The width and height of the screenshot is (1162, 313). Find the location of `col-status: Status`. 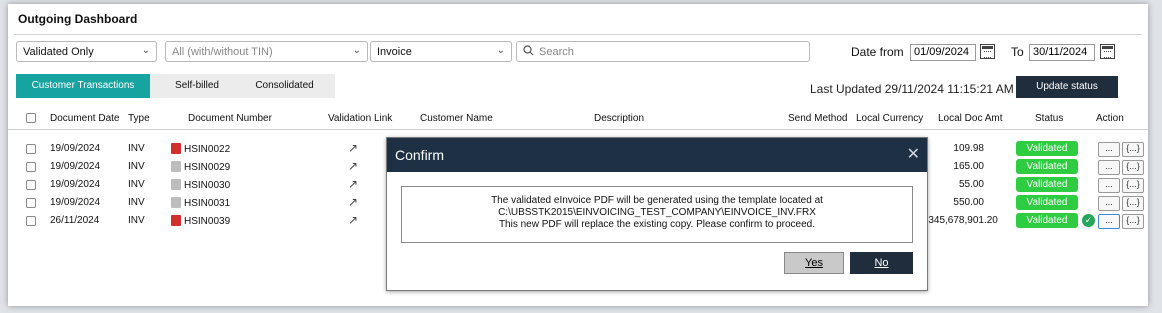

col-status: Status is located at coordinates (1049, 118).